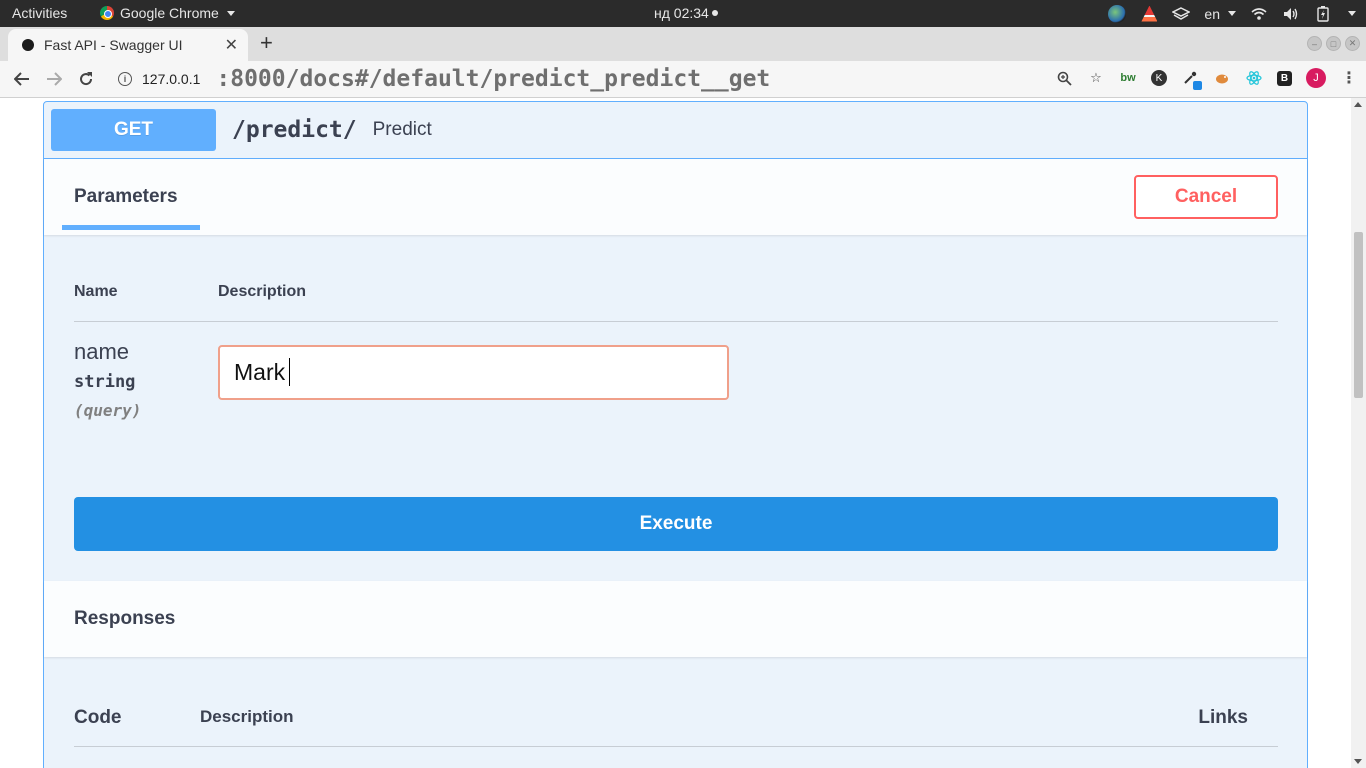 Image resolution: width=1366 pixels, height=768 pixels. Describe the element at coordinates (289, 372) in the screenshot. I see `text-cursor` at that location.